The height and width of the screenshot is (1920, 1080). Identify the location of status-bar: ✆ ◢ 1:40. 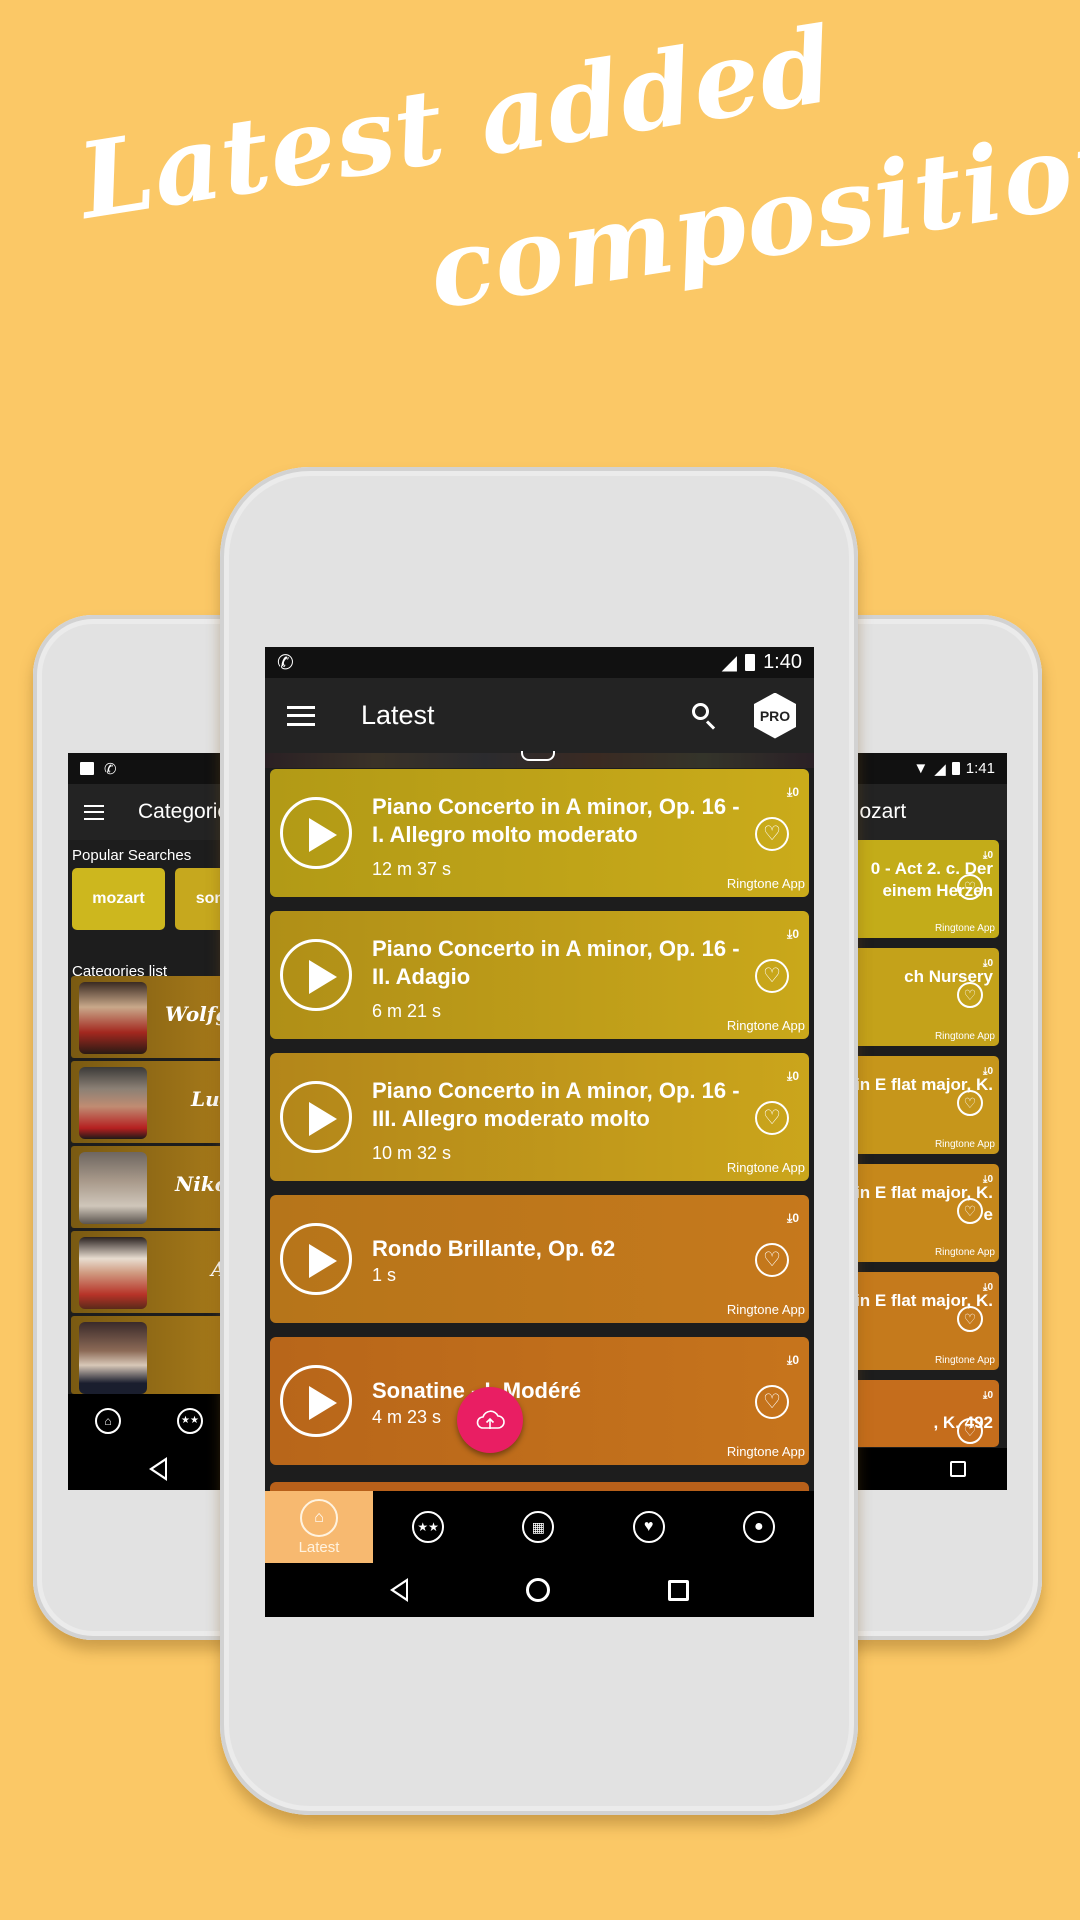
(539, 662).